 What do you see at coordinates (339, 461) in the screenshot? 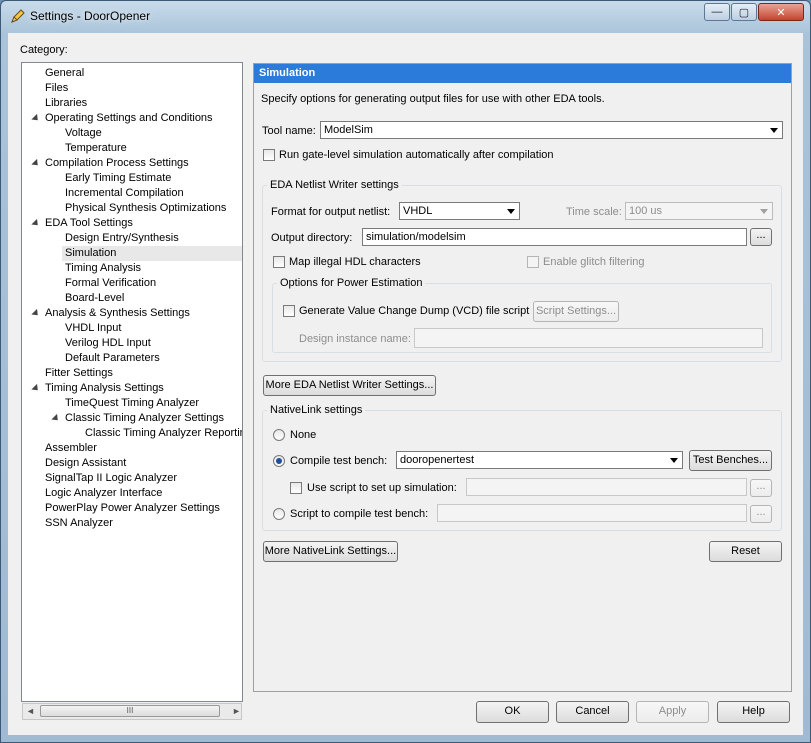
I see `compile-test-bench-label: Compile test bench:` at bounding box center [339, 461].